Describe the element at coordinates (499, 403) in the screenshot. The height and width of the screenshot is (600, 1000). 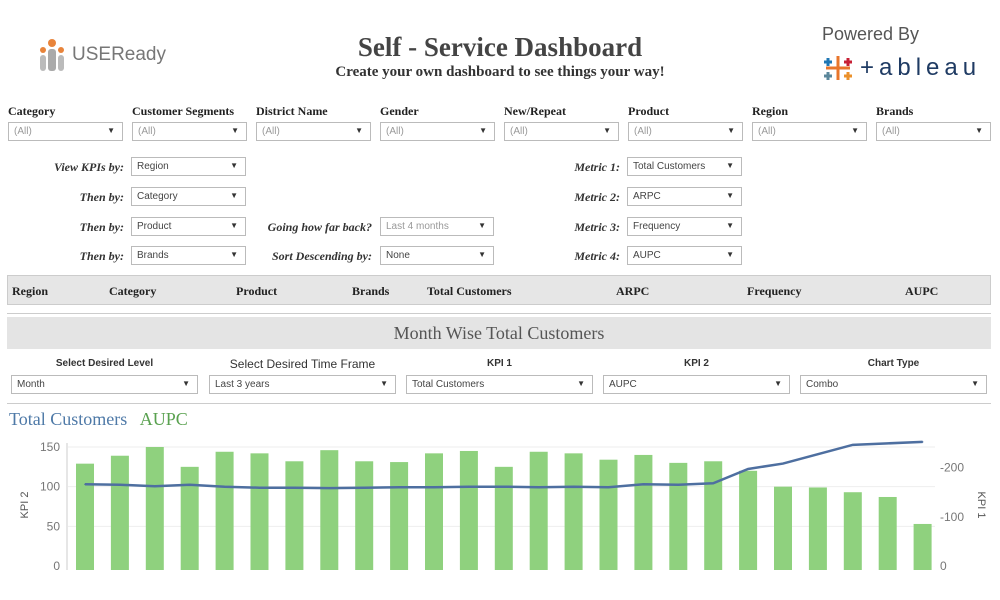
I see `divider` at that location.